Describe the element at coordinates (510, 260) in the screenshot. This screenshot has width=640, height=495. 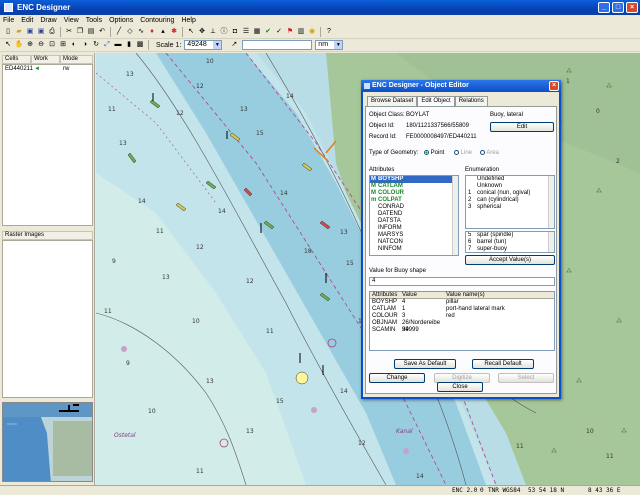
I see `accept-values-button: Accept Value(s)` at that location.